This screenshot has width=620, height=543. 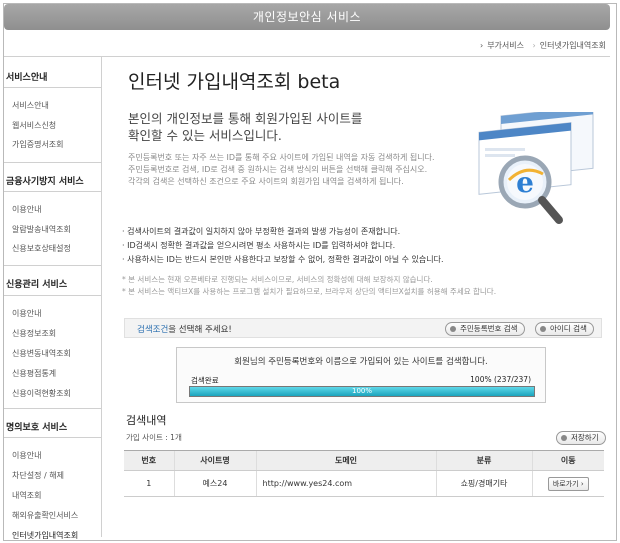 What do you see at coordinates (505, 45) in the screenshot?
I see `breadcrumb-item-addon: 부가서비스` at bounding box center [505, 45].